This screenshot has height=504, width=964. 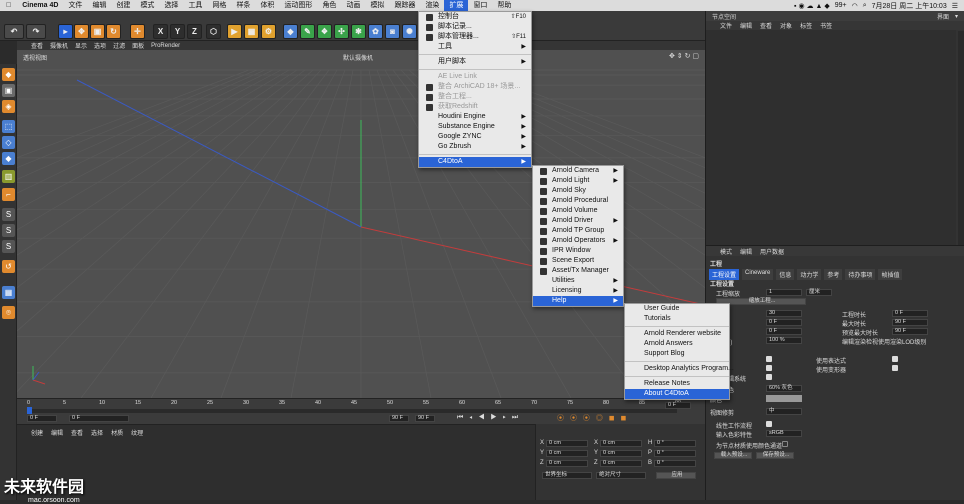 What do you see at coordinates (475, 62) in the screenshot?
I see `menu-item: 用户脚本 ▶` at bounding box center [475, 62].